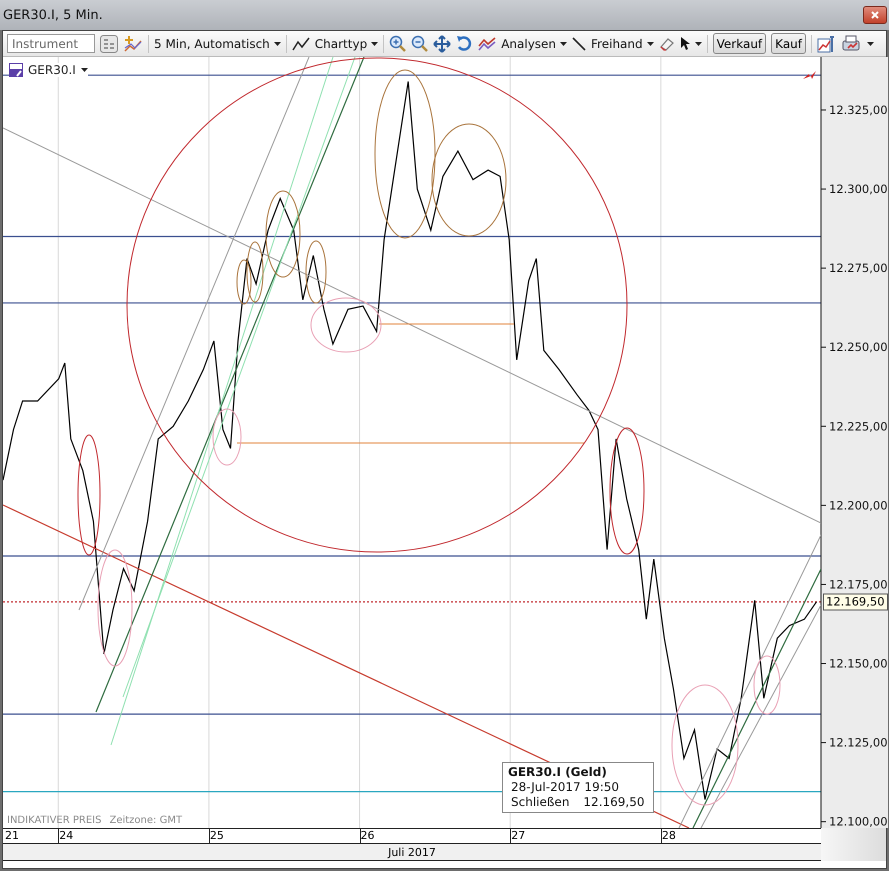 This screenshot has width=889, height=871. Describe the element at coordinates (827, 43) in the screenshot. I see `chart-settings-icon` at that location.